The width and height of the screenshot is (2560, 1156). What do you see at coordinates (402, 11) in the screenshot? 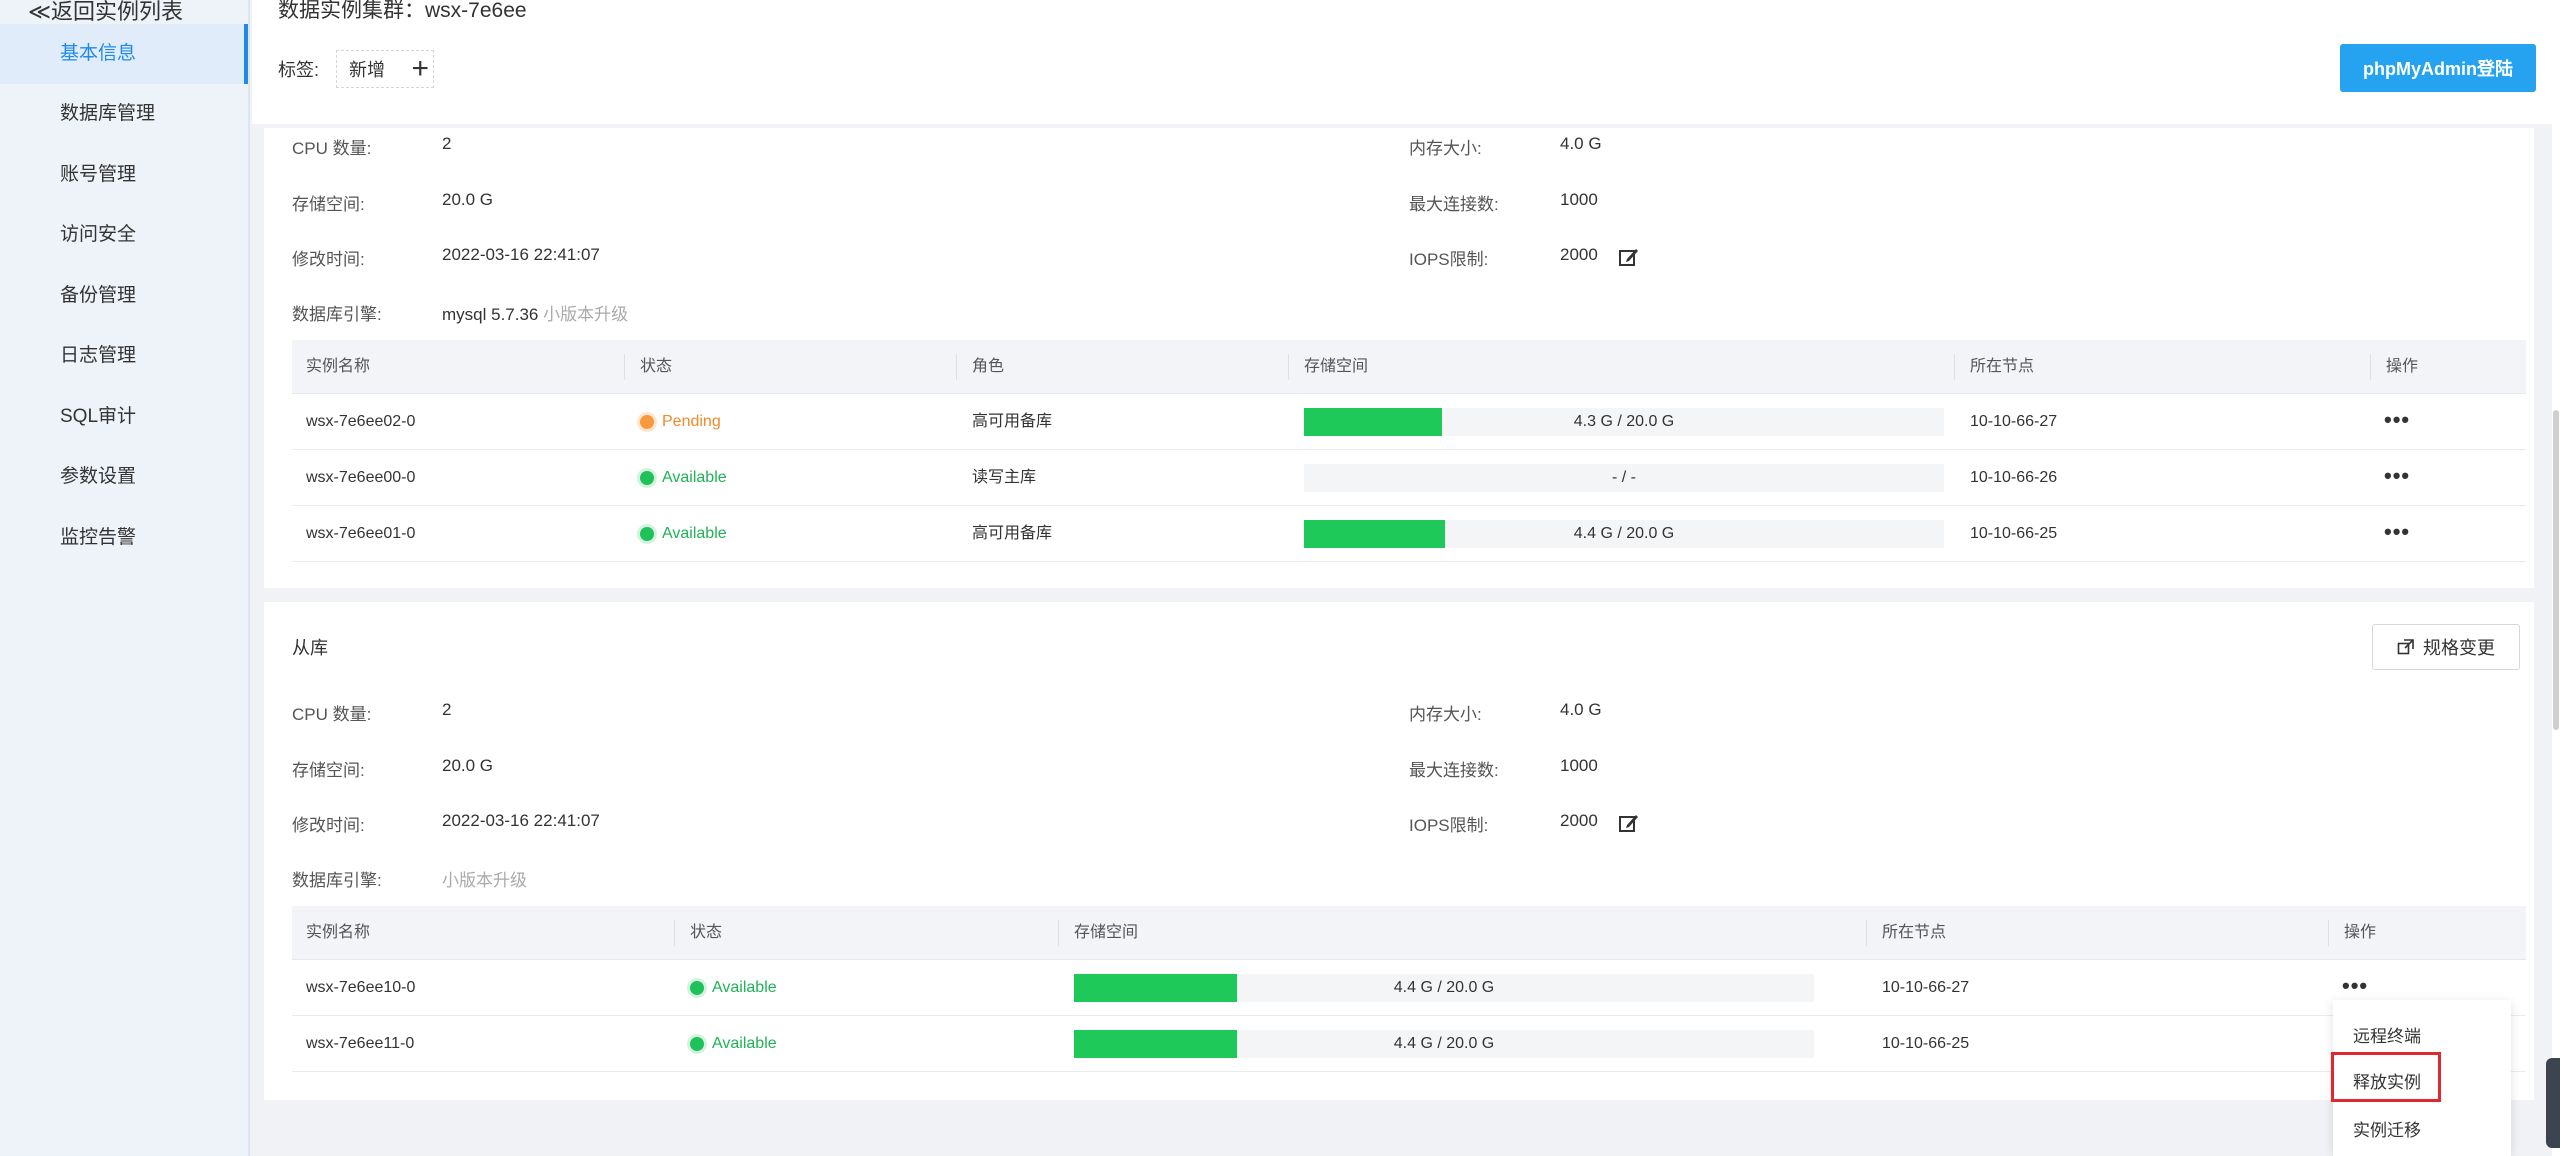
I see `cluster-title: 数据实例集群：wsx-7e6ee` at bounding box center [402, 11].